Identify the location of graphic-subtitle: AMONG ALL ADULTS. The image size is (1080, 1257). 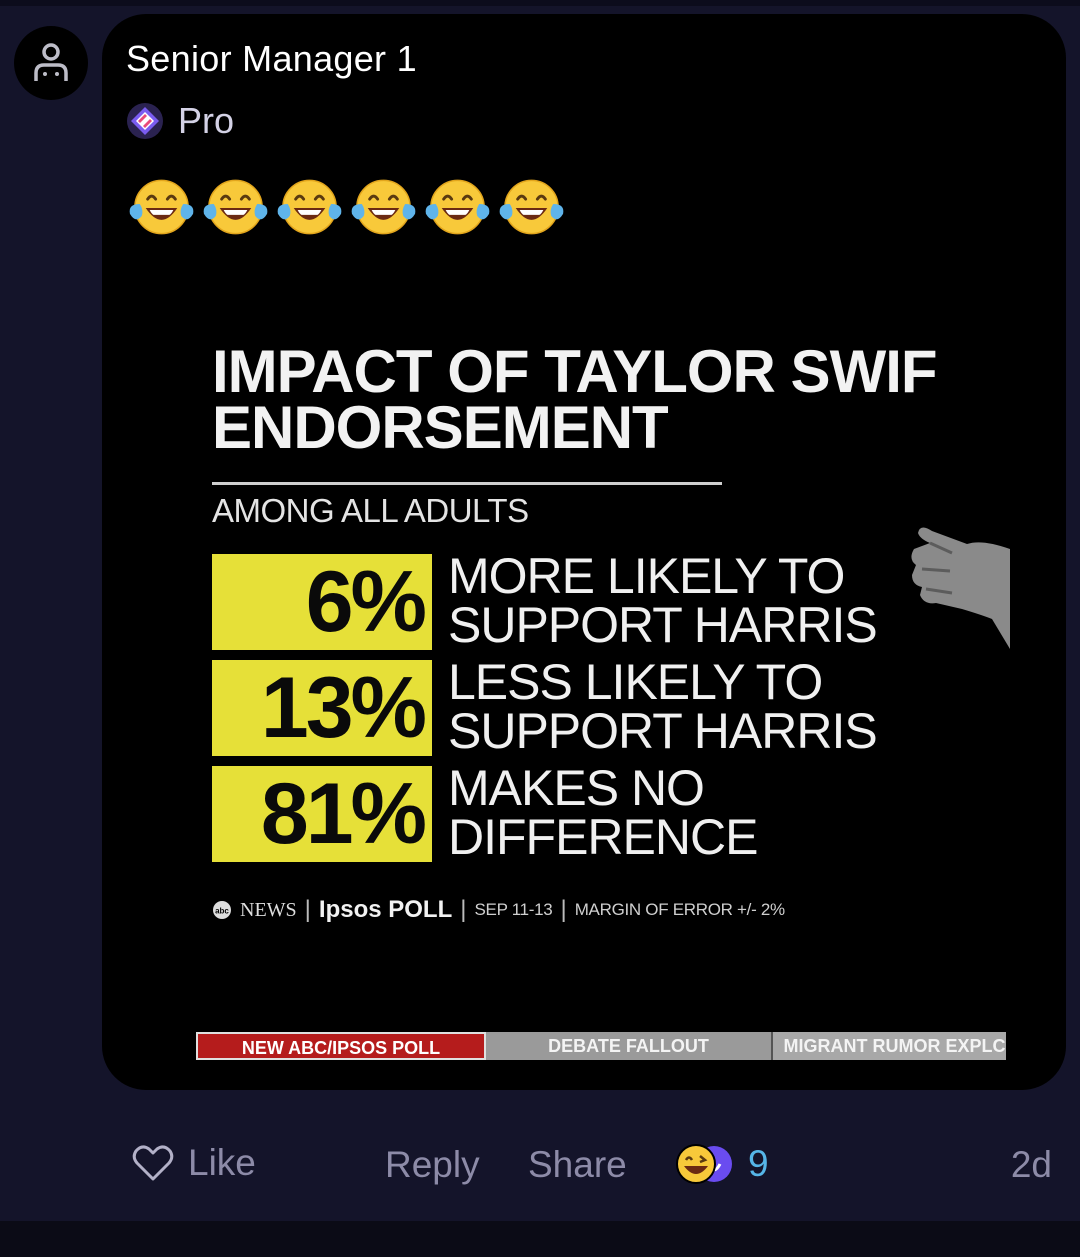
(370, 510).